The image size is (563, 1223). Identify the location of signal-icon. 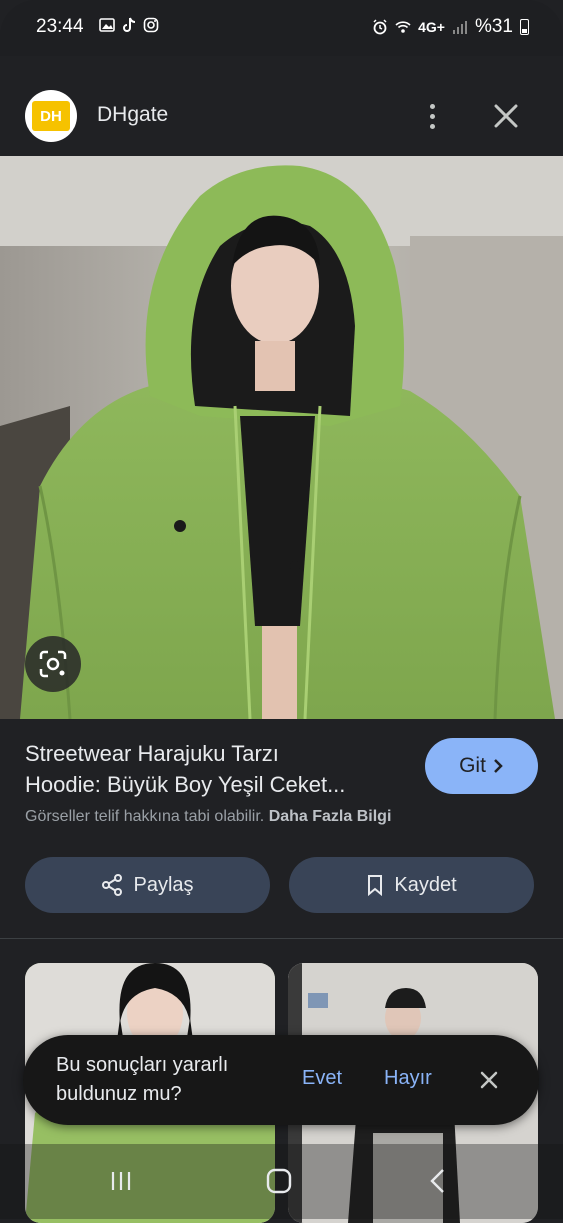
(459, 27).